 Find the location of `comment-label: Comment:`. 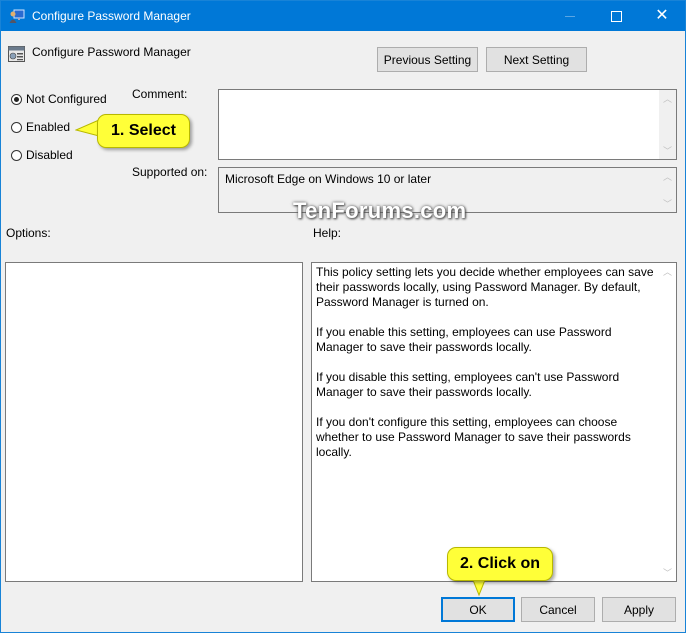

comment-label: Comment: is located at coordinates (160, 94).